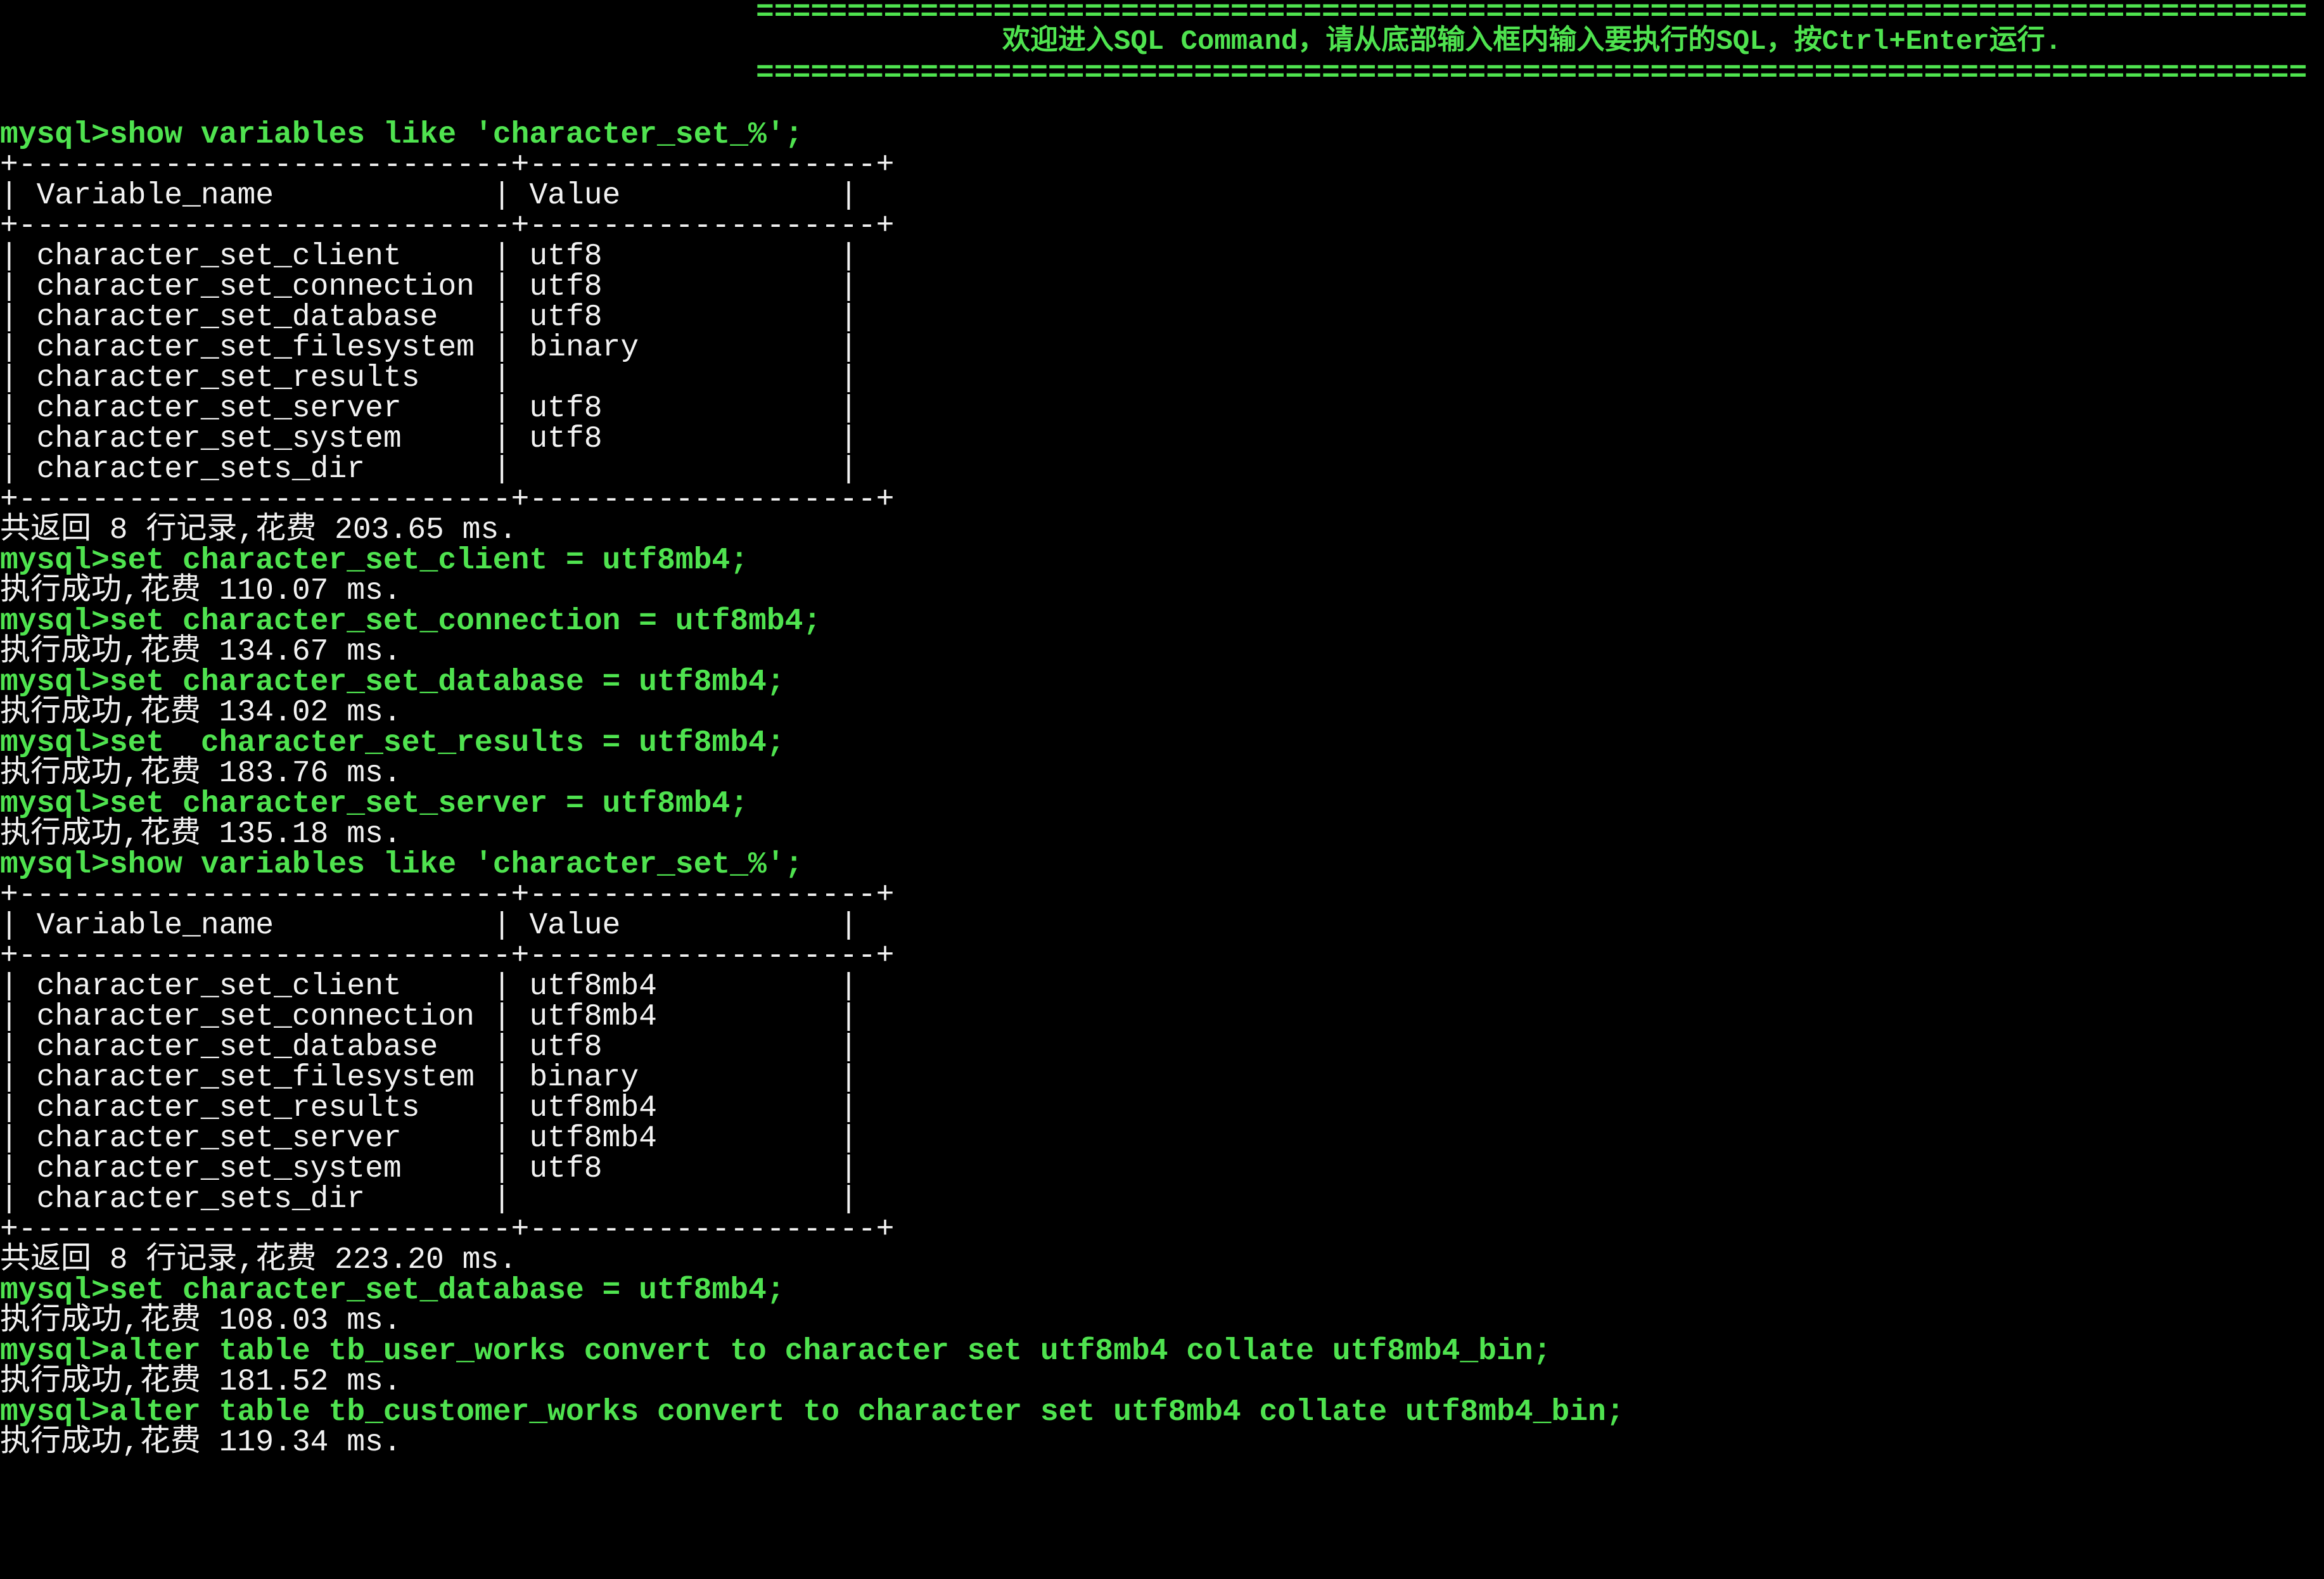 This screenshot has width=2324, height=1579. Describe the element at coordinates (429, 409) in the screenshot. I see `table-row: | character_set_server | utf8 |` at that location.